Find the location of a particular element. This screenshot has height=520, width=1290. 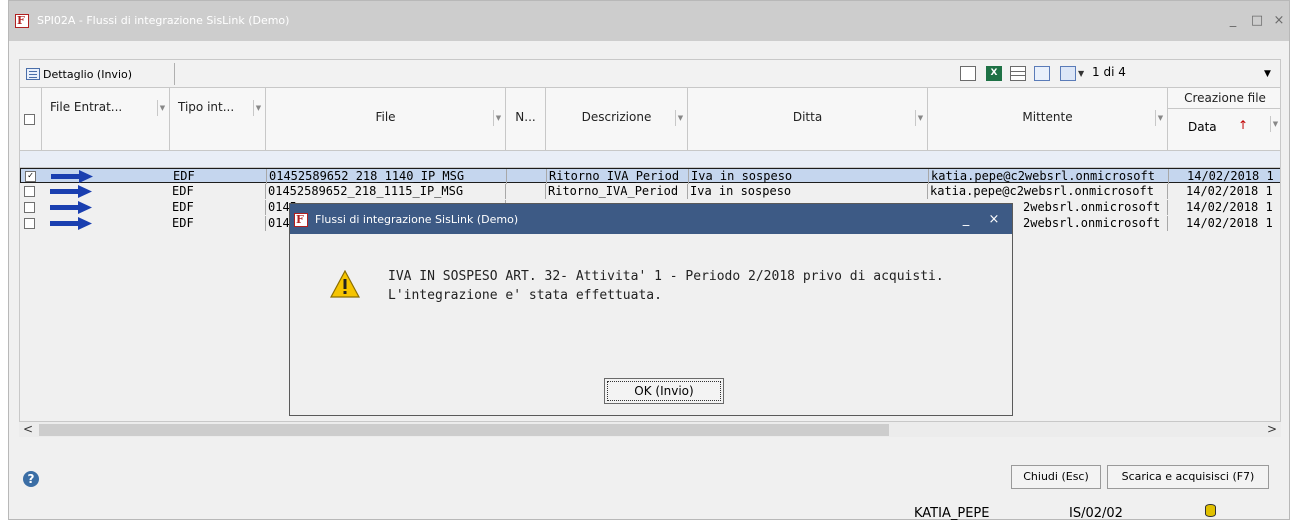

maximize-button: □ is located at coordinates (1257, 21).